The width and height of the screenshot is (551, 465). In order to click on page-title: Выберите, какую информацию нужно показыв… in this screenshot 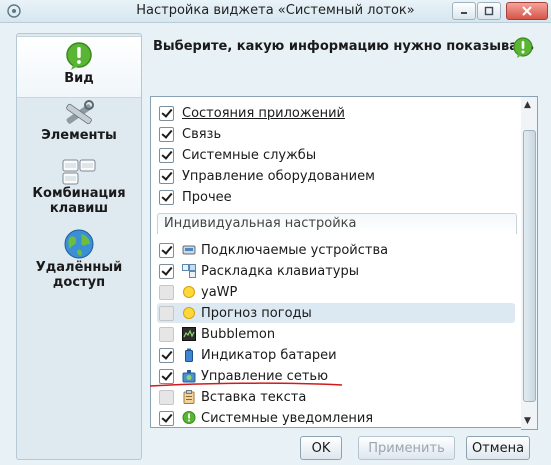, I will do `click(343, 46)`.